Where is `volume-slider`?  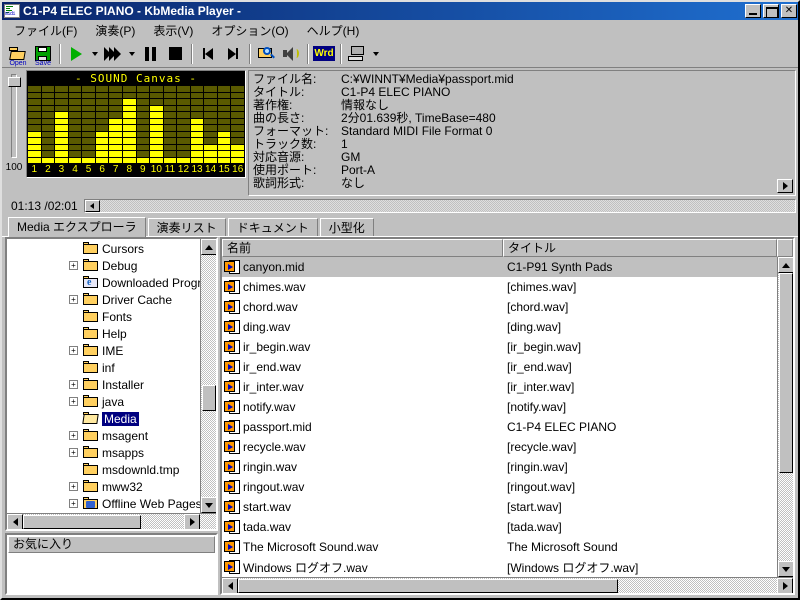
volume-slider is located at coordinates (14, 116).